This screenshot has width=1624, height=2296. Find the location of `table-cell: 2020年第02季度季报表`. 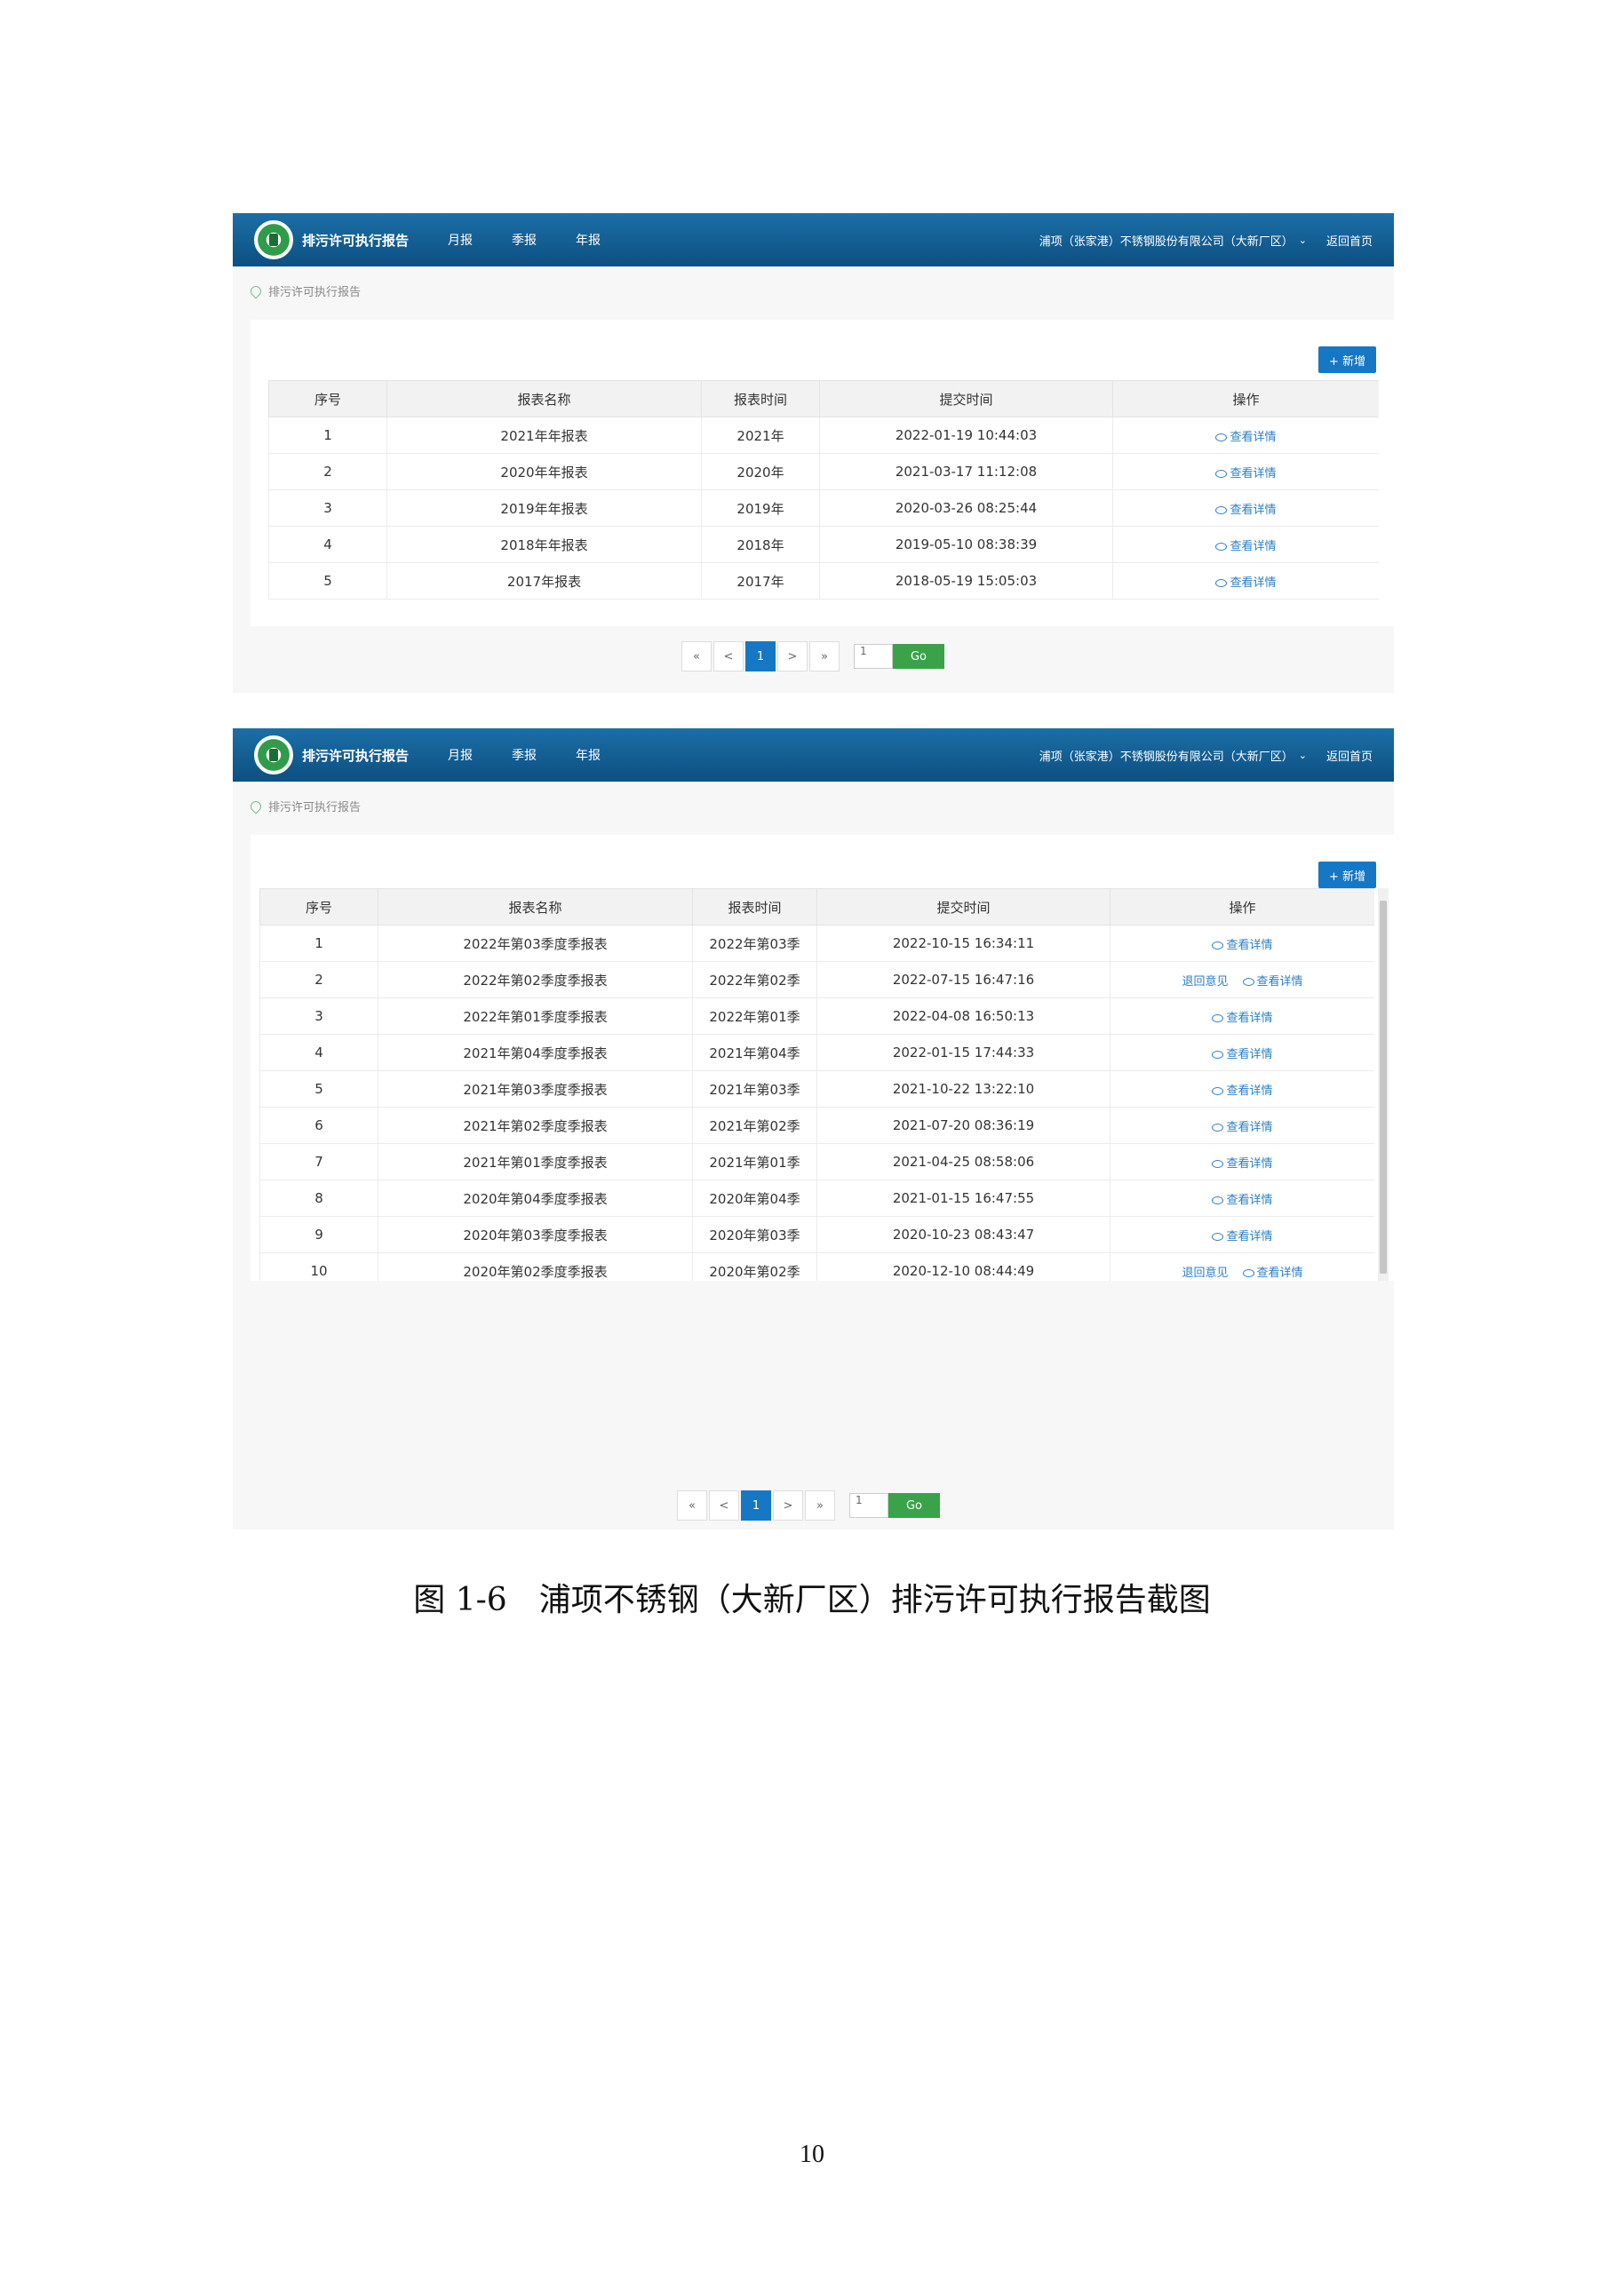

table-cell: 2020年第02季度季报表 is located at coordinates (535, 1266).